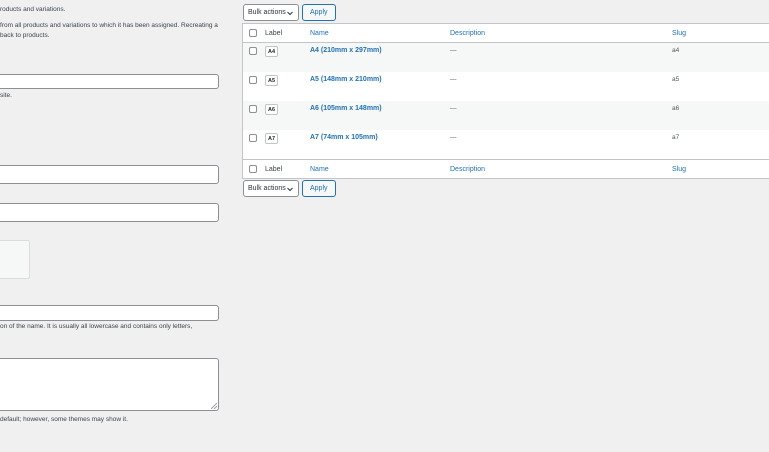 The width and height of the screenshot is (769, 452). Describe the element at coordinates (506, 144) in the screenshot. I see `table-row: A7 A7 (74mm x 105mm) — a7` at that location.